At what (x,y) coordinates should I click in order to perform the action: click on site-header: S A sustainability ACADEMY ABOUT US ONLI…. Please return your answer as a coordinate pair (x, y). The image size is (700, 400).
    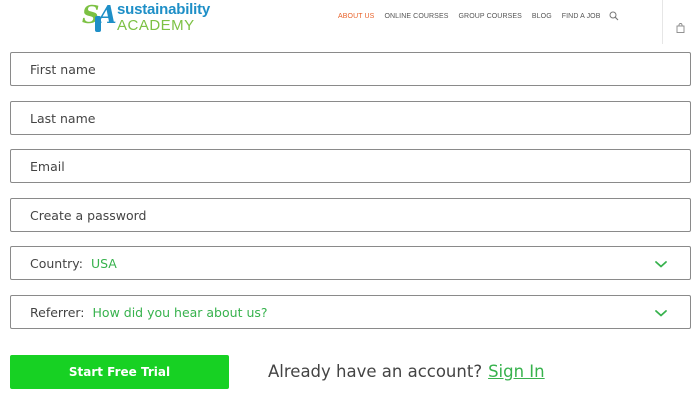
    Looking at the image, I should click on (350, 23).